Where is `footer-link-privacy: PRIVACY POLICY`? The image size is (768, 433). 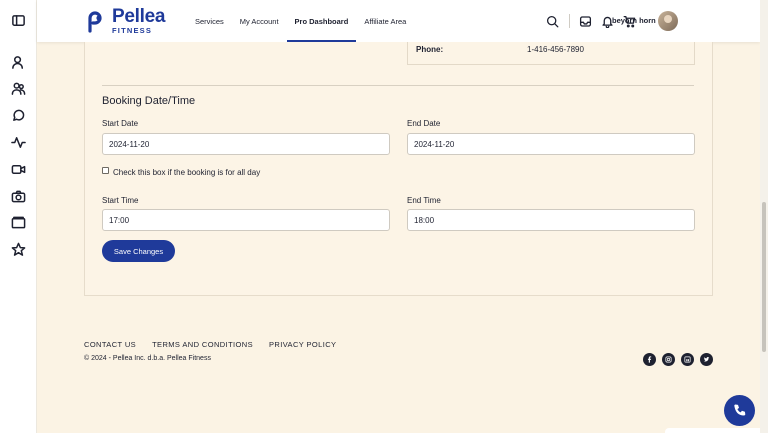
footer-link-privacy: PRIVACY POLICY is located at coordinates (302, 344).